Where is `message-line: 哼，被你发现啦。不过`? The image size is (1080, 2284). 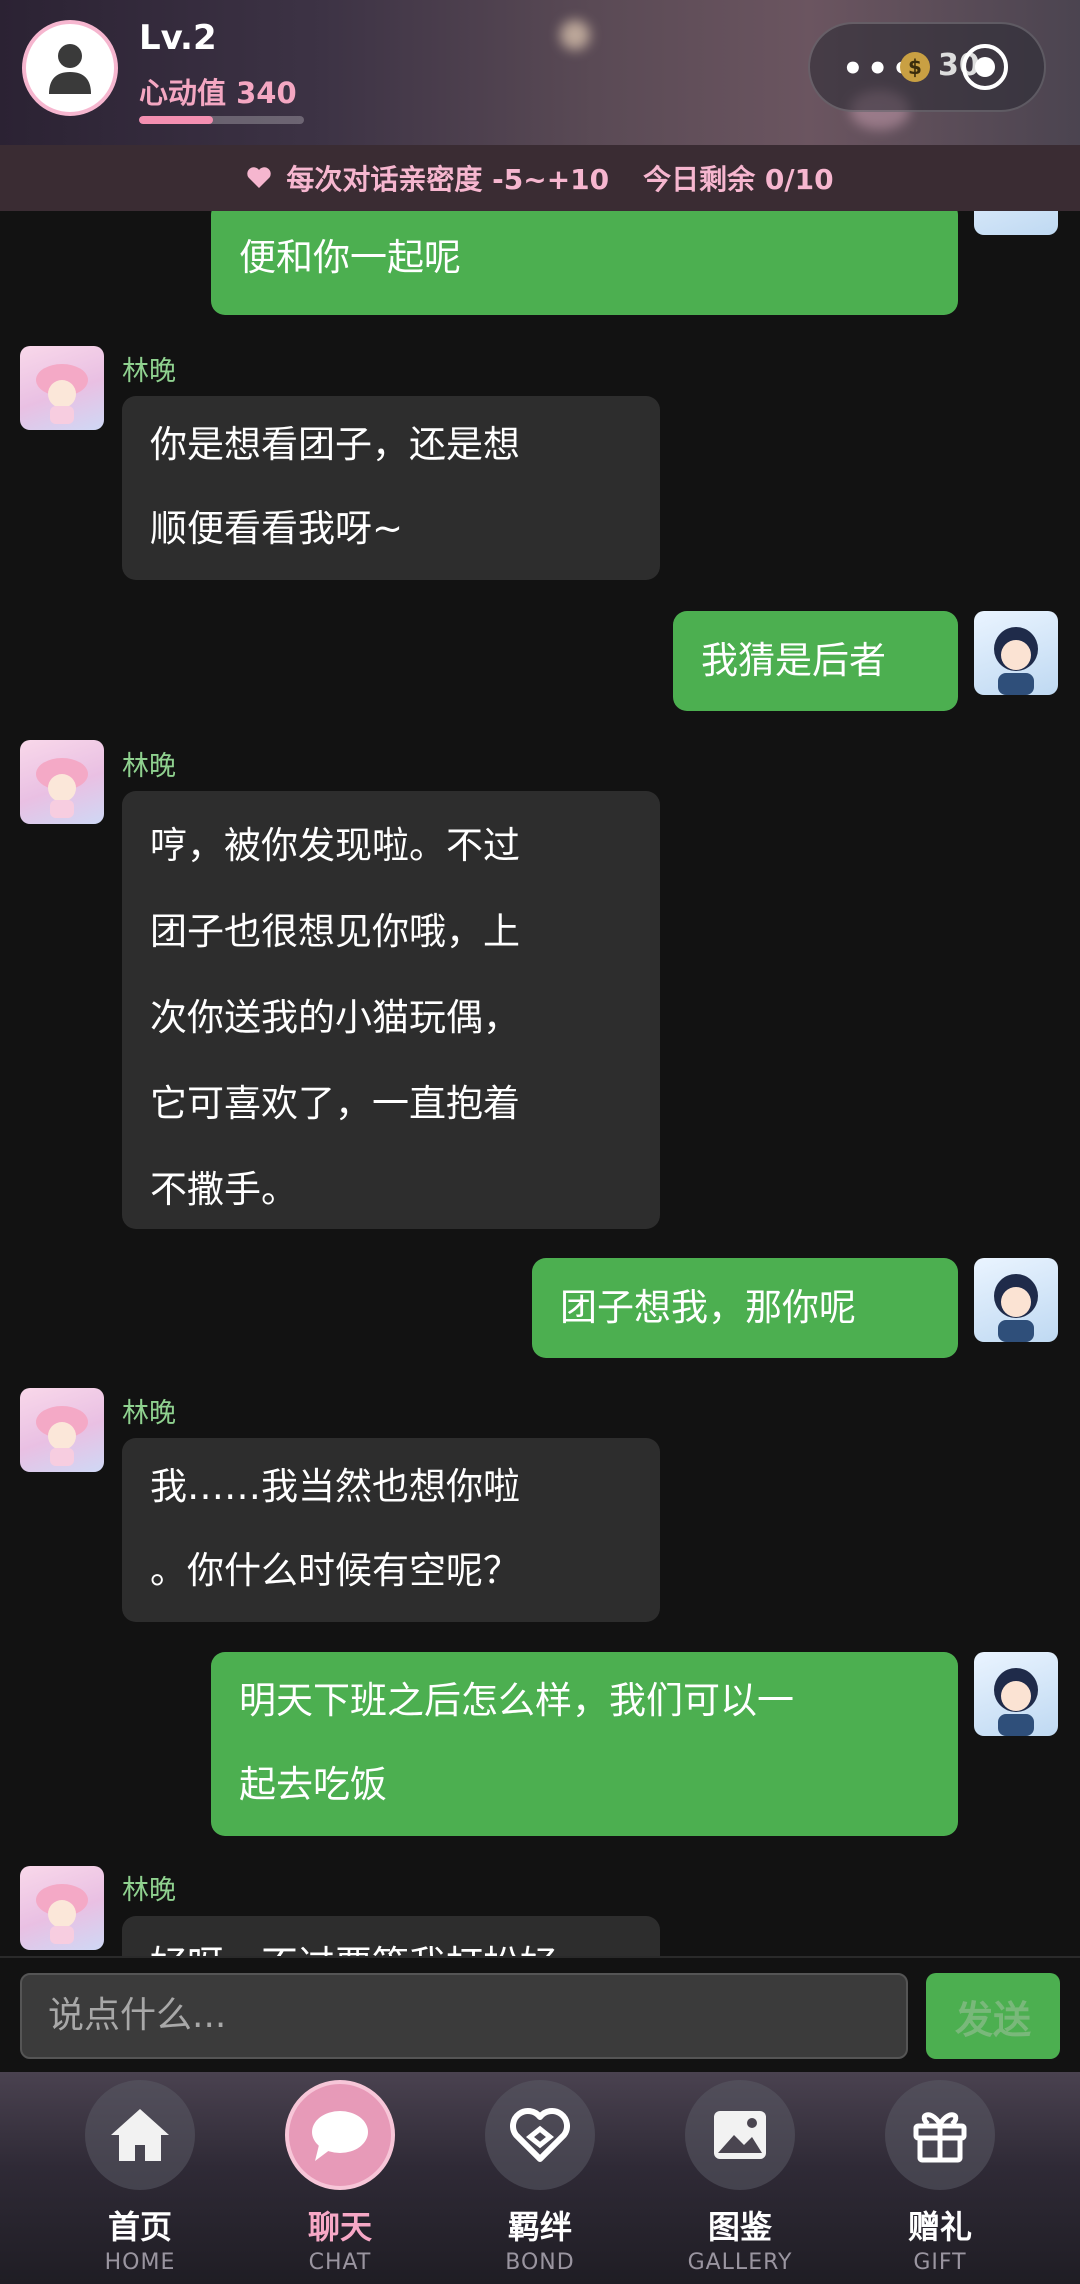 message-line: 哼，被你发现啦。不过 is located at coordinates (335, 845).